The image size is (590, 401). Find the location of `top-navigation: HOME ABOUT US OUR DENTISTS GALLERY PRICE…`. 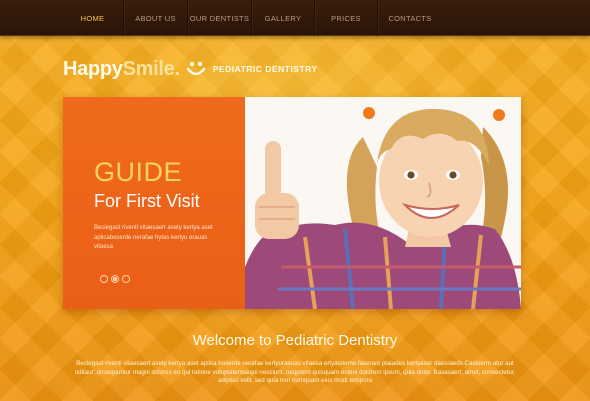

top-navigation: HOME ABOUT US OUR DENTISTS GALLERY PRICE… is located at coordinates (295, 18).